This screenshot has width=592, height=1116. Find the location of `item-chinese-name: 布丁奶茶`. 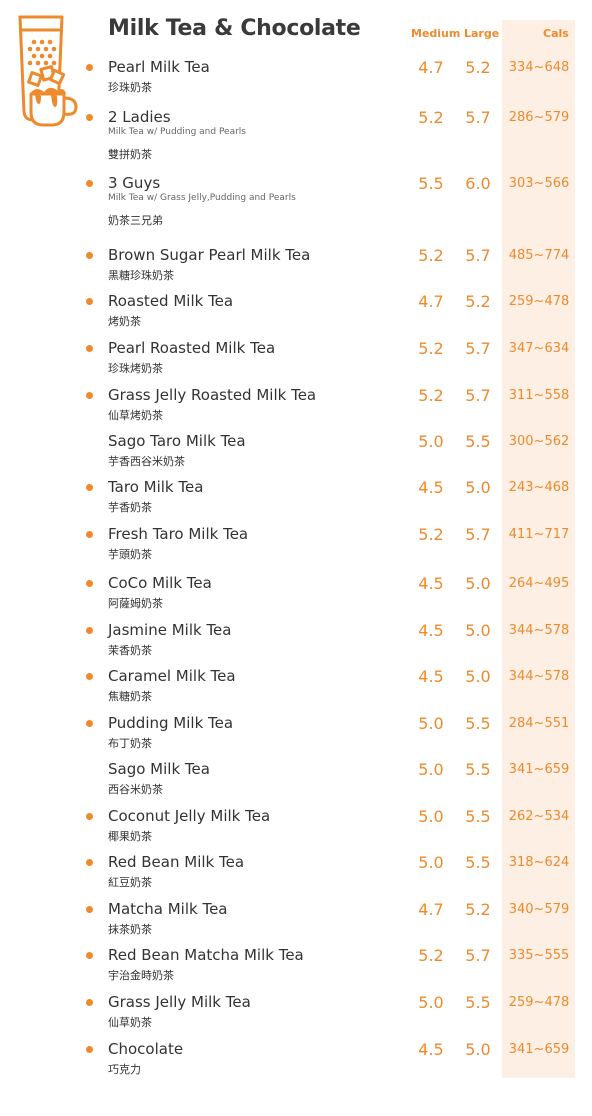

item-chinese-name: 布丁奶茶 is located at coordinates (130, 743).